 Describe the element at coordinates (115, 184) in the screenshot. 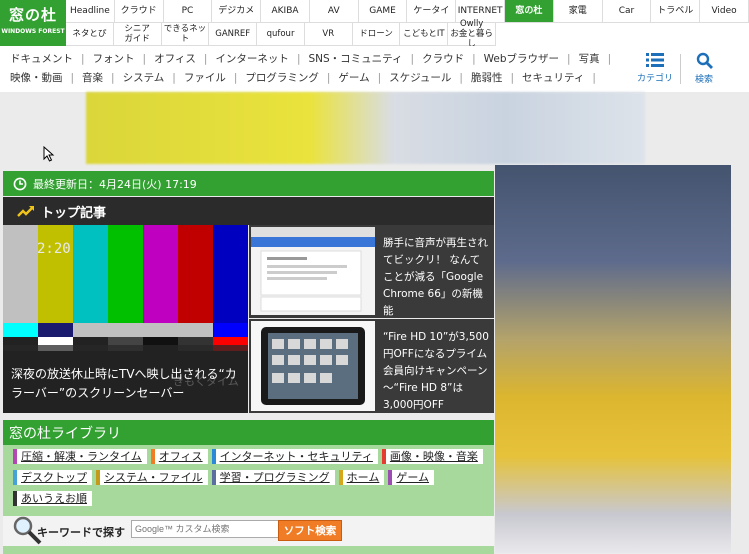

I see `last-updated-text: 最終更新日：4月24日(火) 17:19` at that location.